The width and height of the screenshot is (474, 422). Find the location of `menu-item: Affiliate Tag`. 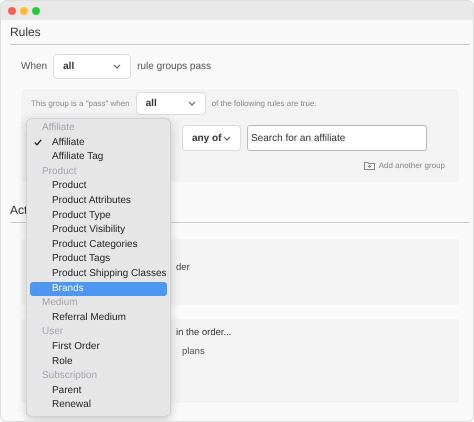

menu-item: Affiliate Tag is located at coordinates (98, 157).